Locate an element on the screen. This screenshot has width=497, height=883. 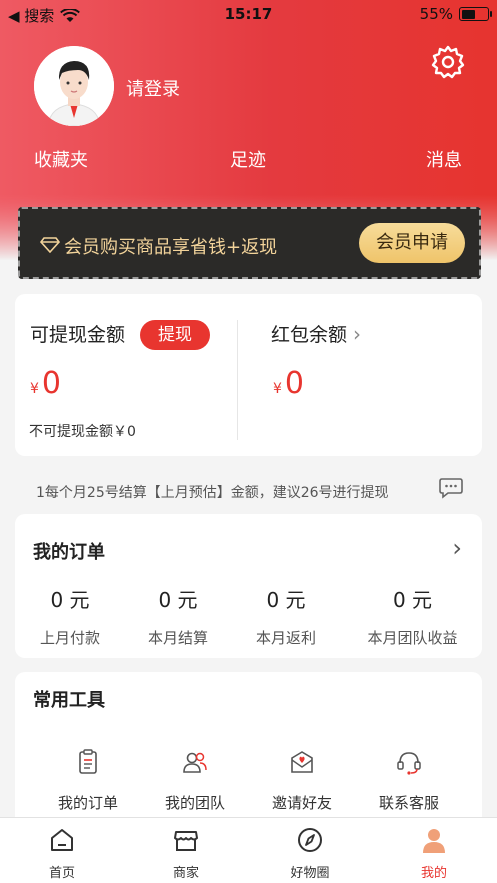
person-icon is located at coordinates (434, 841).